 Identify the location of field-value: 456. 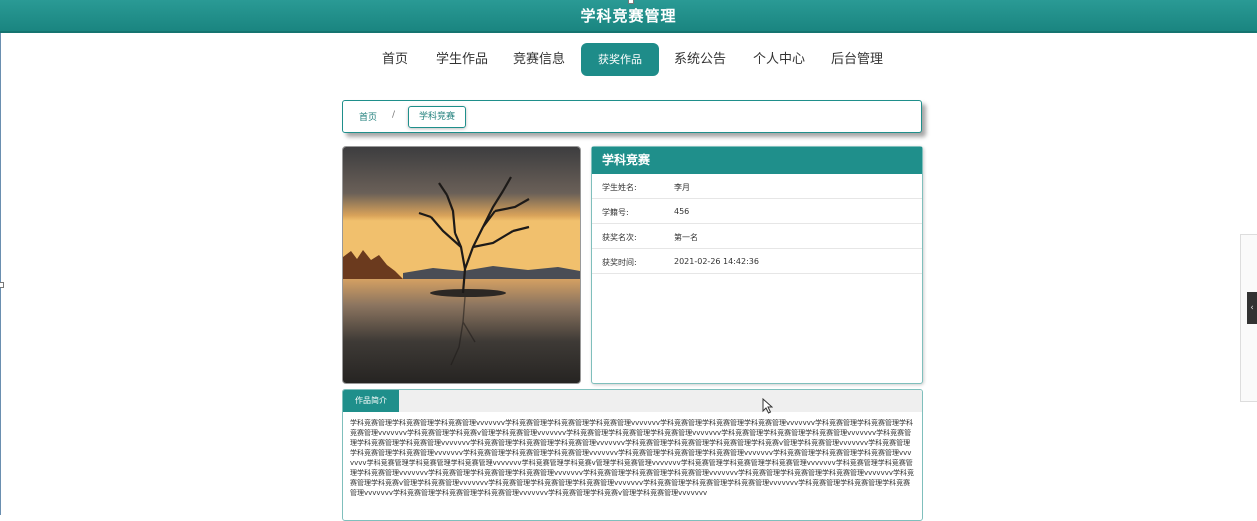
(682, 211).